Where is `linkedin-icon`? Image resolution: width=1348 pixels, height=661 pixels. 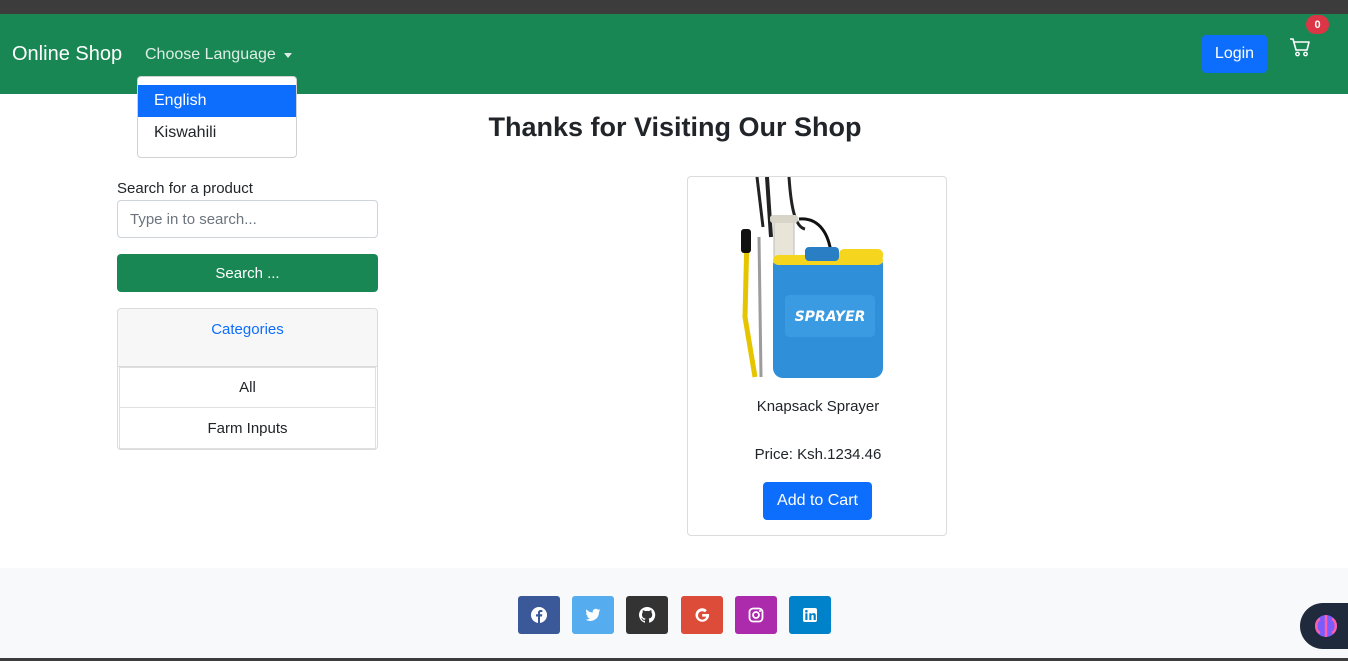
linkedin-icon is located at coordinates (810, 615).